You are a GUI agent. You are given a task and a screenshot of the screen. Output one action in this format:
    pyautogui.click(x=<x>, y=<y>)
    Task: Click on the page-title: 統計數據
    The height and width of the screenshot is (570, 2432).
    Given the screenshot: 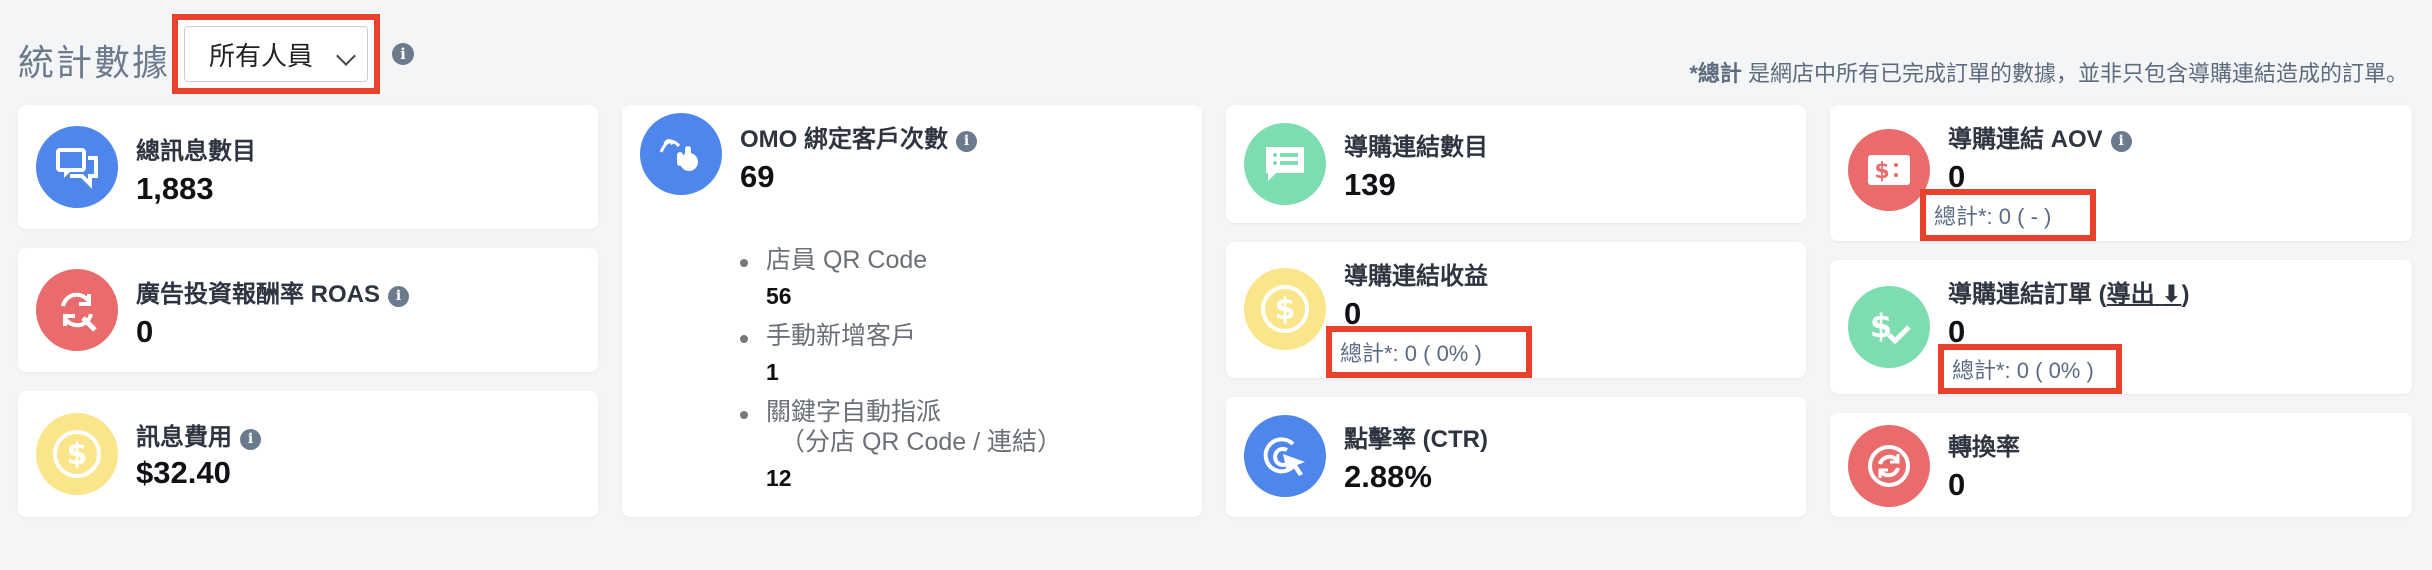 What is the action you would take?
    pyautogui.click(x=94, y=62)
    